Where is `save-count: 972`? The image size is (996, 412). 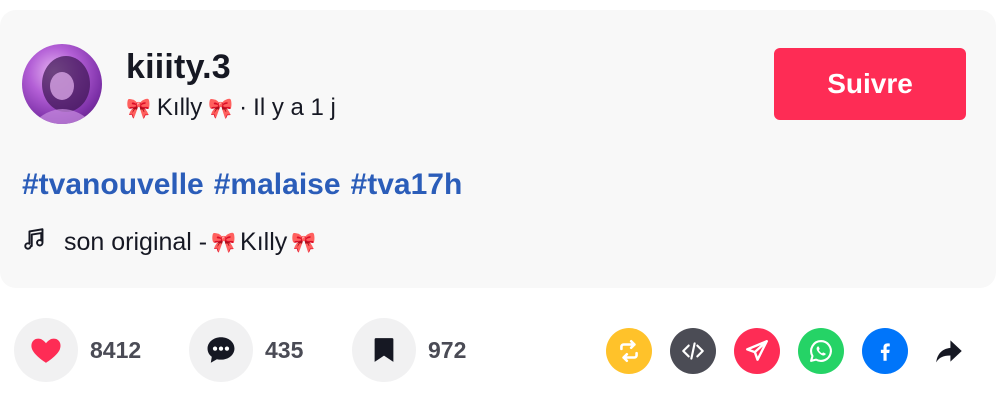 save-count: 972 is located at coordinates (447, 349).